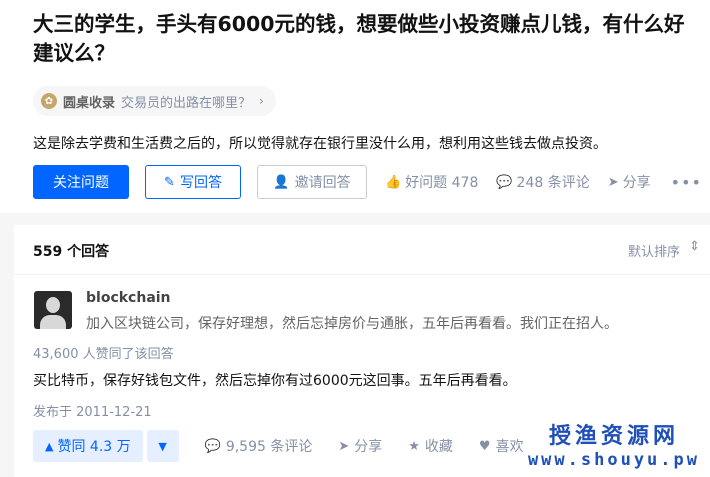  What do you see at coordinates (275, 381) in the screenshot?
I see `answer-content: 买比特币，保存好钱包文件，然后忘掉你有过6000元这回事。五年后再看看。` at bounding box center [275, 381].